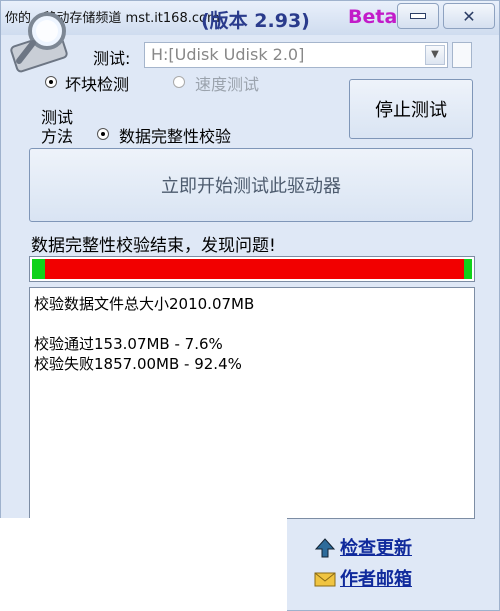 This screenshot has height=611, width=500. I want to click on magnifier-drive-logo-icon, so click(39, 42).